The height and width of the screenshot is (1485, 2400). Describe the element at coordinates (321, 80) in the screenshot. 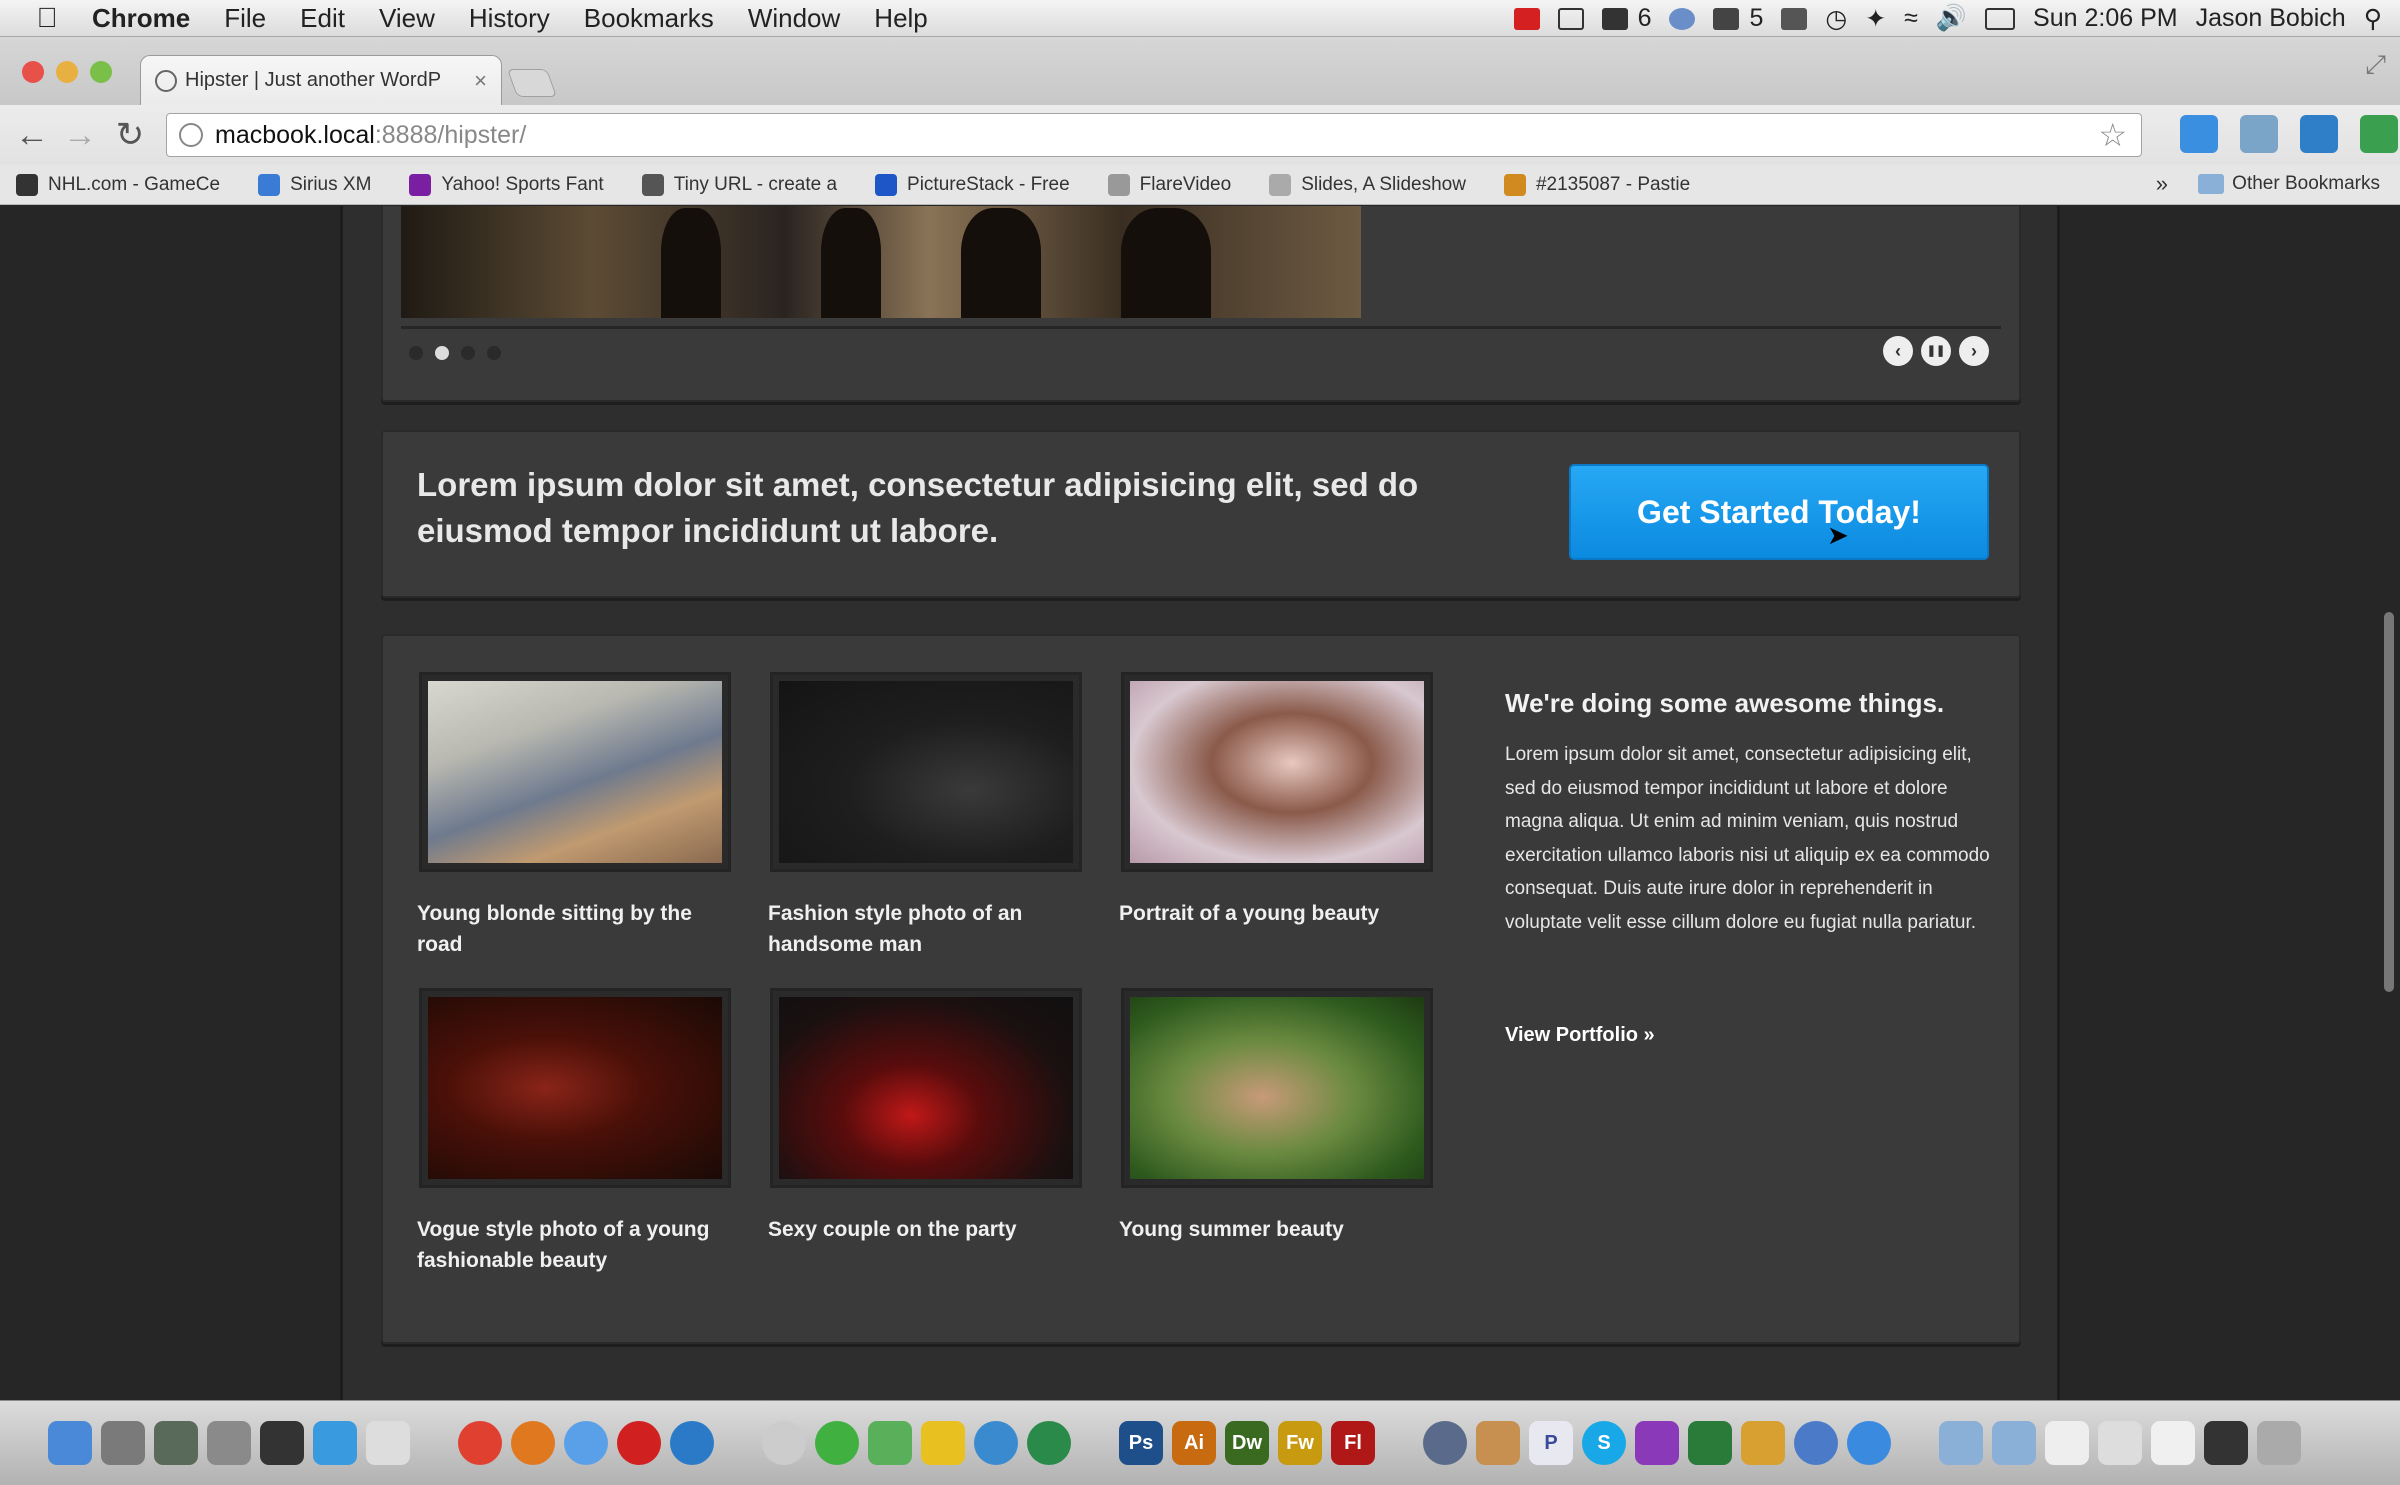

I see `tab-hipster: Hipster | Just another WordP ×` at that location.